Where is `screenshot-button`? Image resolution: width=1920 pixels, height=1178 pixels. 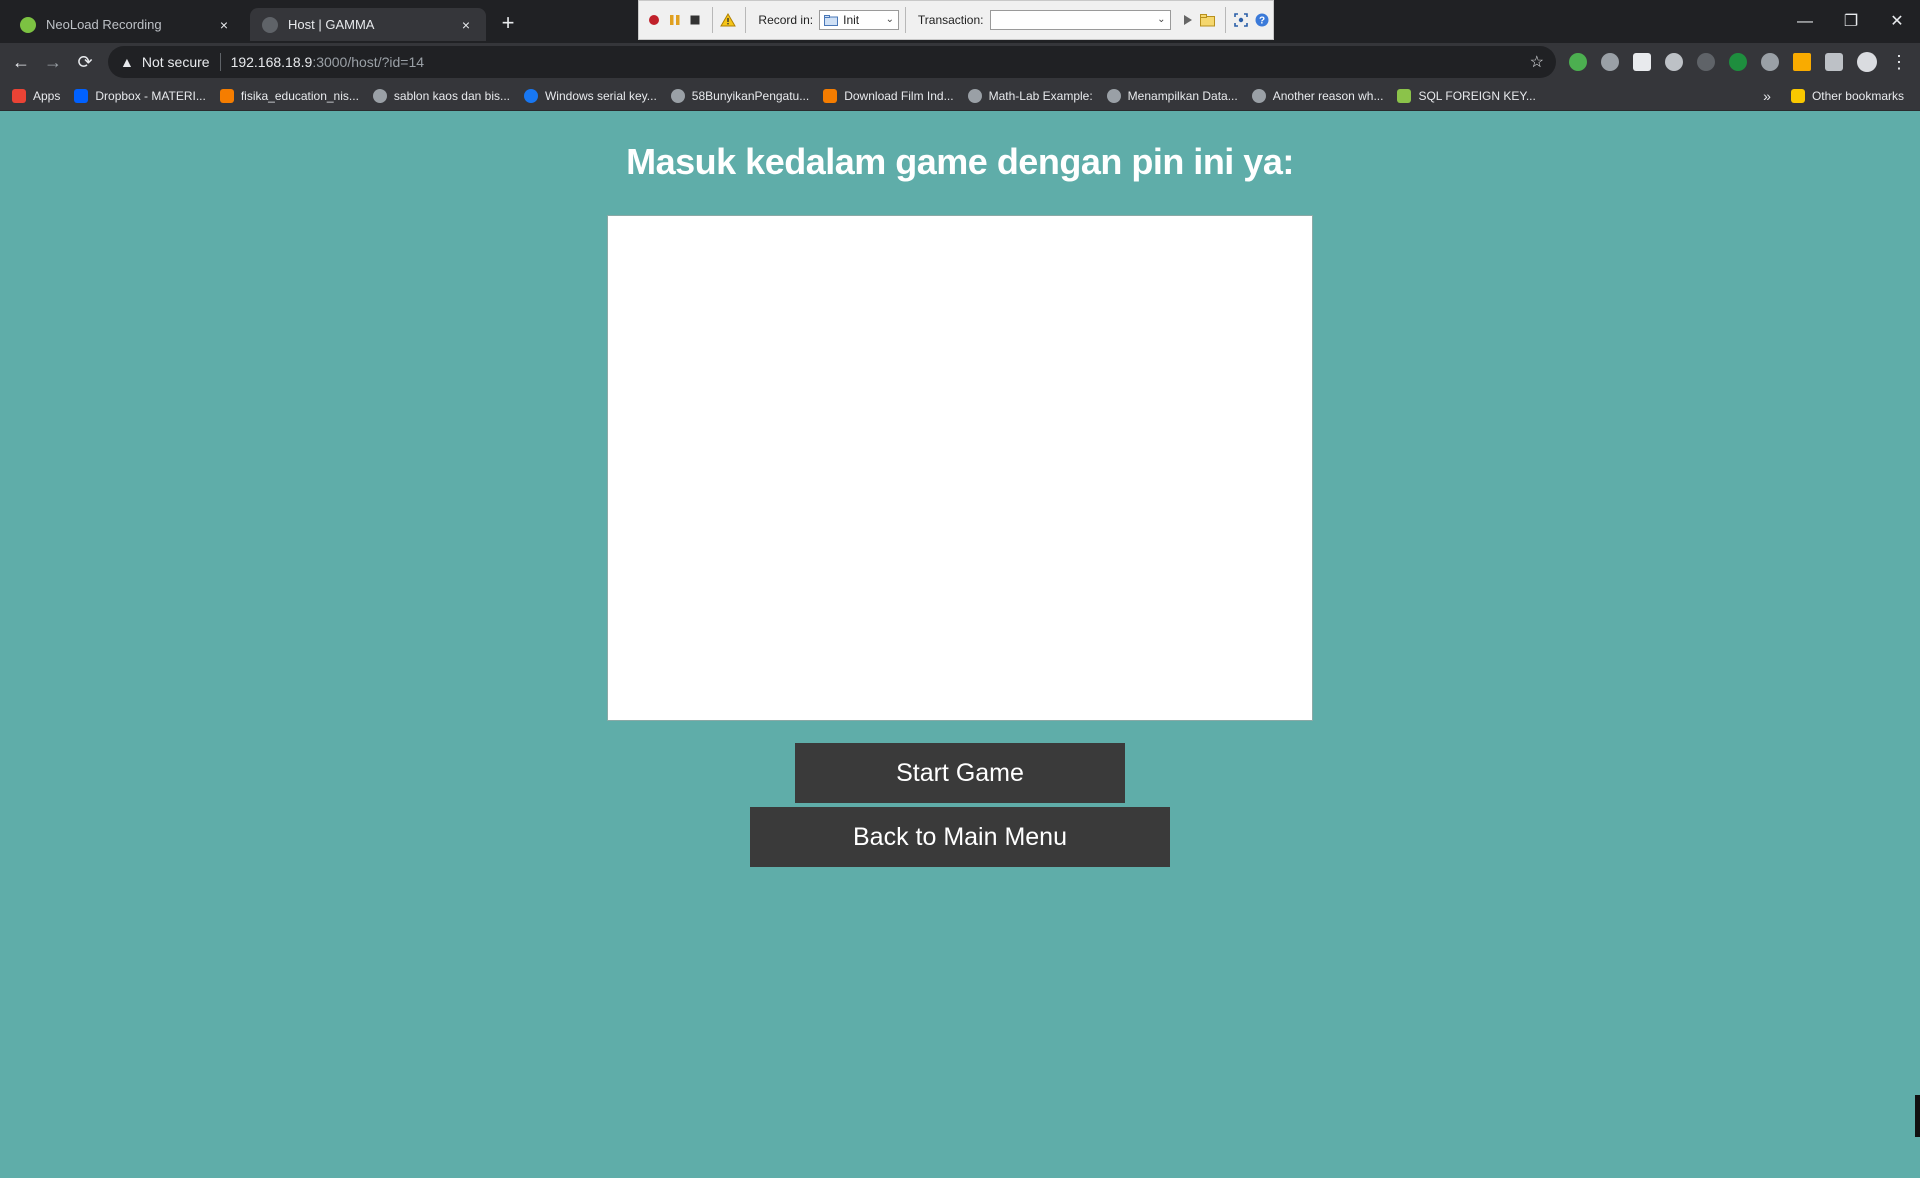
screenshot-button is located at coordinates (1241, 20).